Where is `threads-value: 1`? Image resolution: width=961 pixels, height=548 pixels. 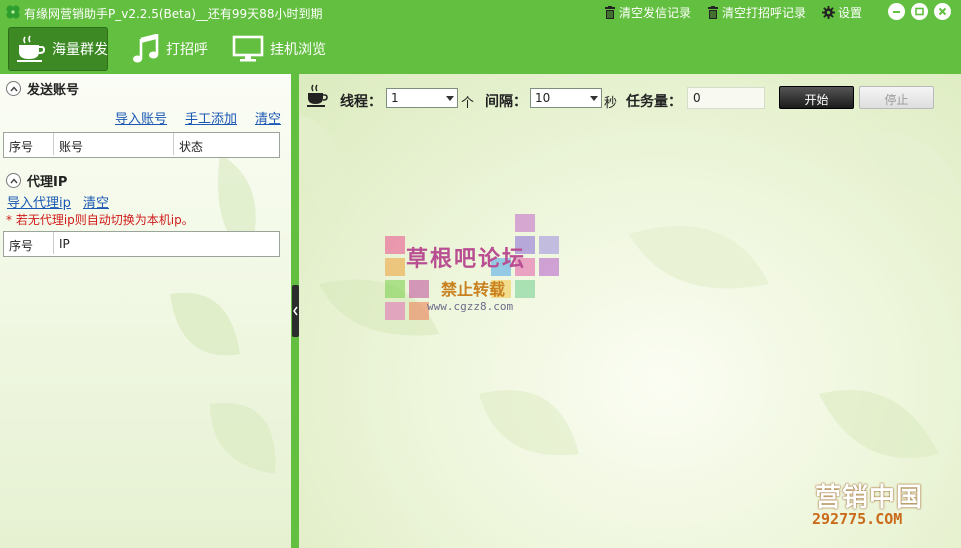 threads-value: 1 is located at coordinates (395, 98).